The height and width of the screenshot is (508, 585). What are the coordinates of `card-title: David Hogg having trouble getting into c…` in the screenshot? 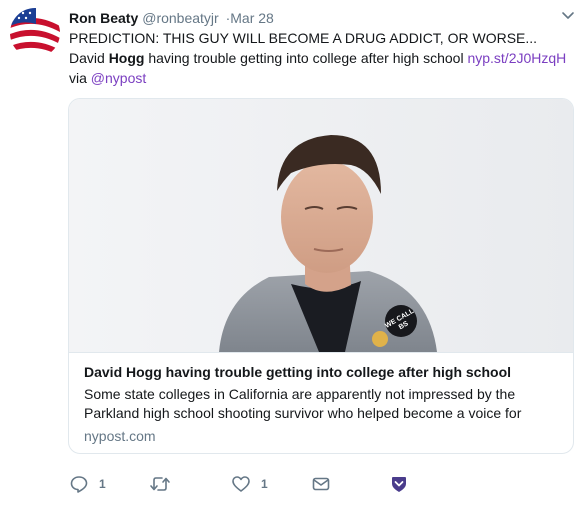 It's located at (297, 372).